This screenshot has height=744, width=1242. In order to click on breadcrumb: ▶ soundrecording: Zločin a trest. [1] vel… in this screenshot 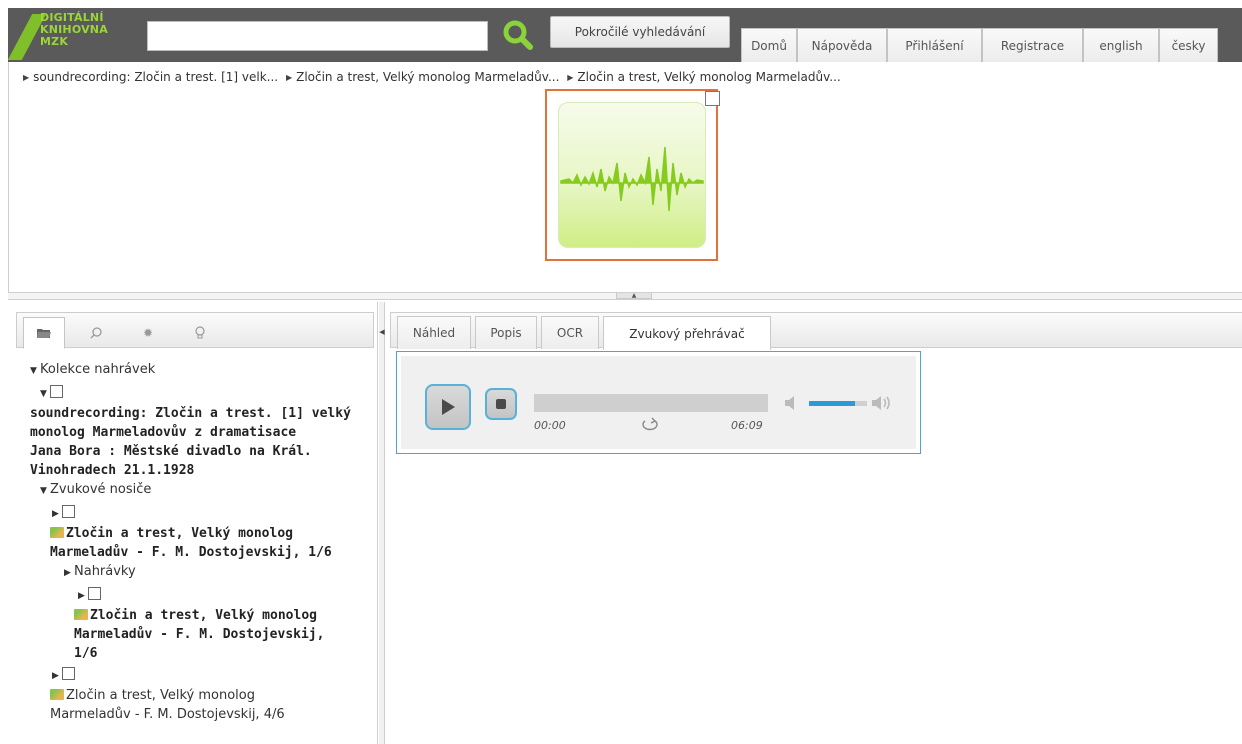, I will do `click(430, 77)`.